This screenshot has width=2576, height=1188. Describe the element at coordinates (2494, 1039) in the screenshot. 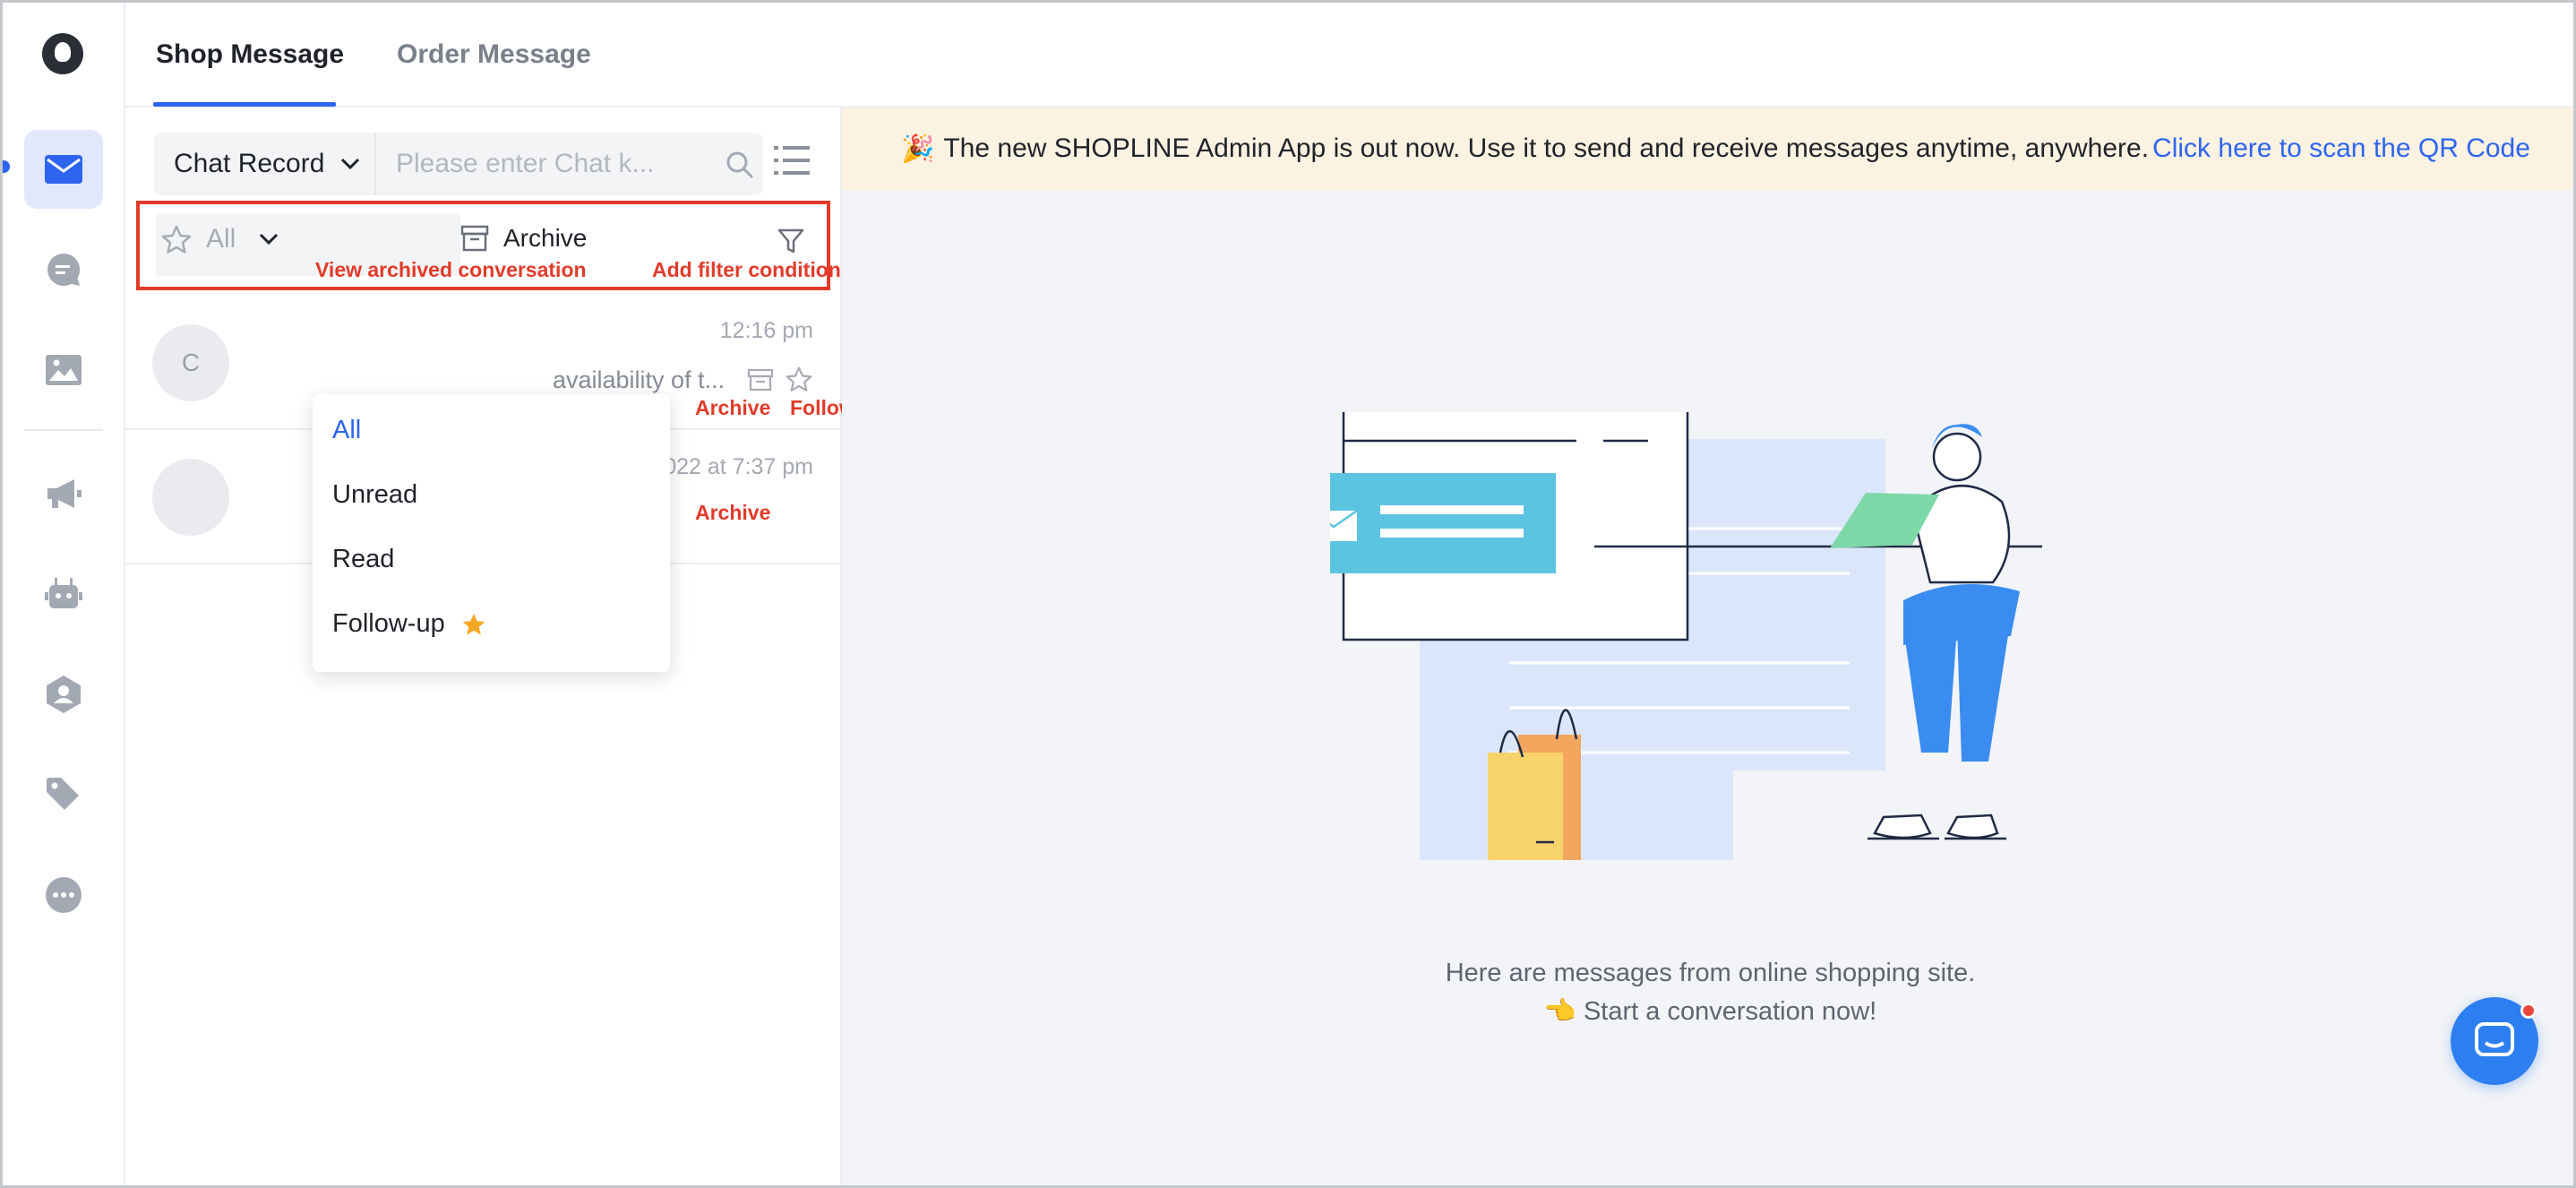

I see `chat-bubble-icon` at that location.